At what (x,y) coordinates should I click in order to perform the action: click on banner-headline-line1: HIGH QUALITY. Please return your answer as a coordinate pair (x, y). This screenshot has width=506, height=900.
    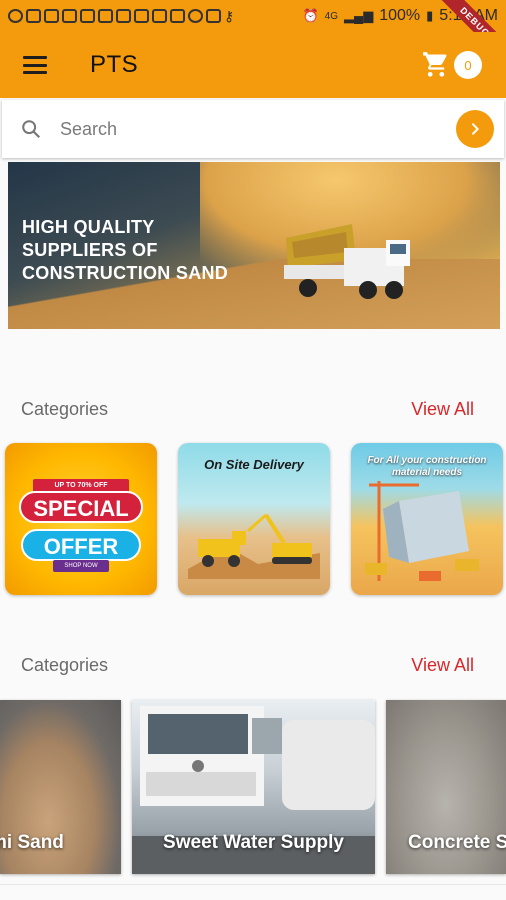
    Looking at the image, I should click on (88, 227).